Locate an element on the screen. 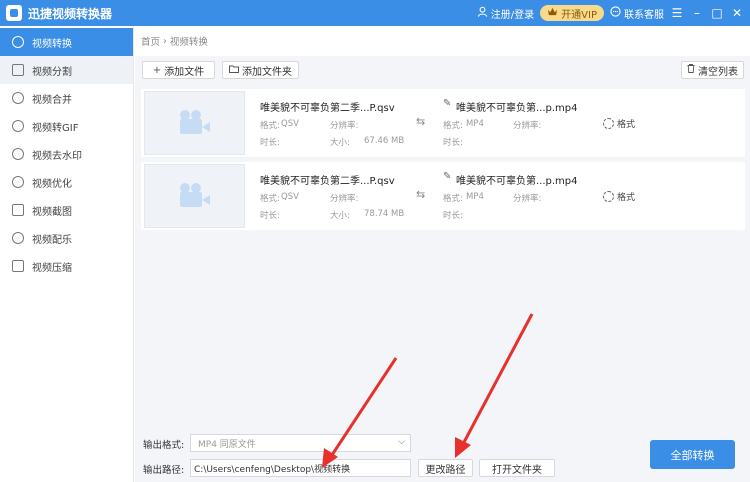 The image size is (750, 482). vip-button: 开通VIP is located at coordinates (572, 13).